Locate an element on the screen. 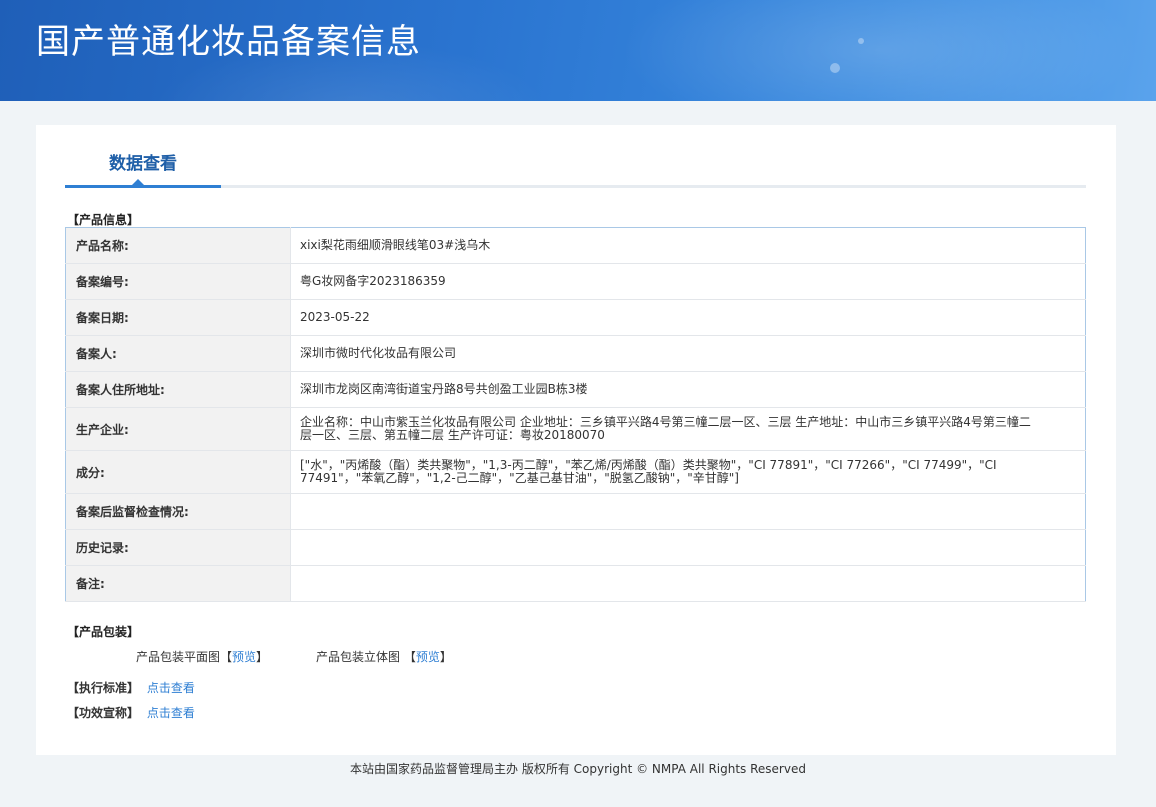 This screenshot has width=1156, height=807. row-key: 备案日期: is located at coordinates (178, 317).